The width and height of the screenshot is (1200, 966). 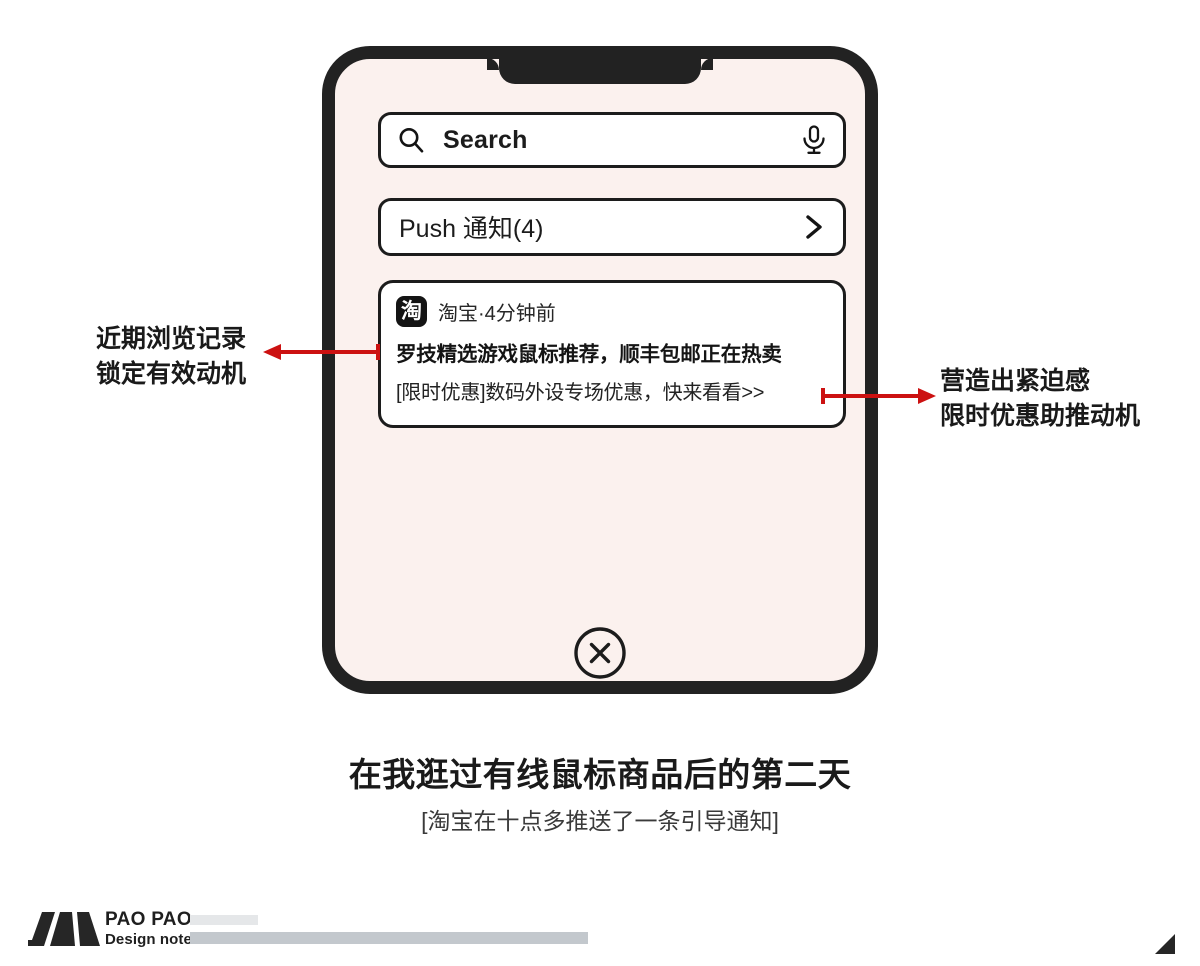 What do you see at coordinates (153, 939) in the screenshot?
I see `brand-tagline: Design notes` at bounding box center [153, 939].